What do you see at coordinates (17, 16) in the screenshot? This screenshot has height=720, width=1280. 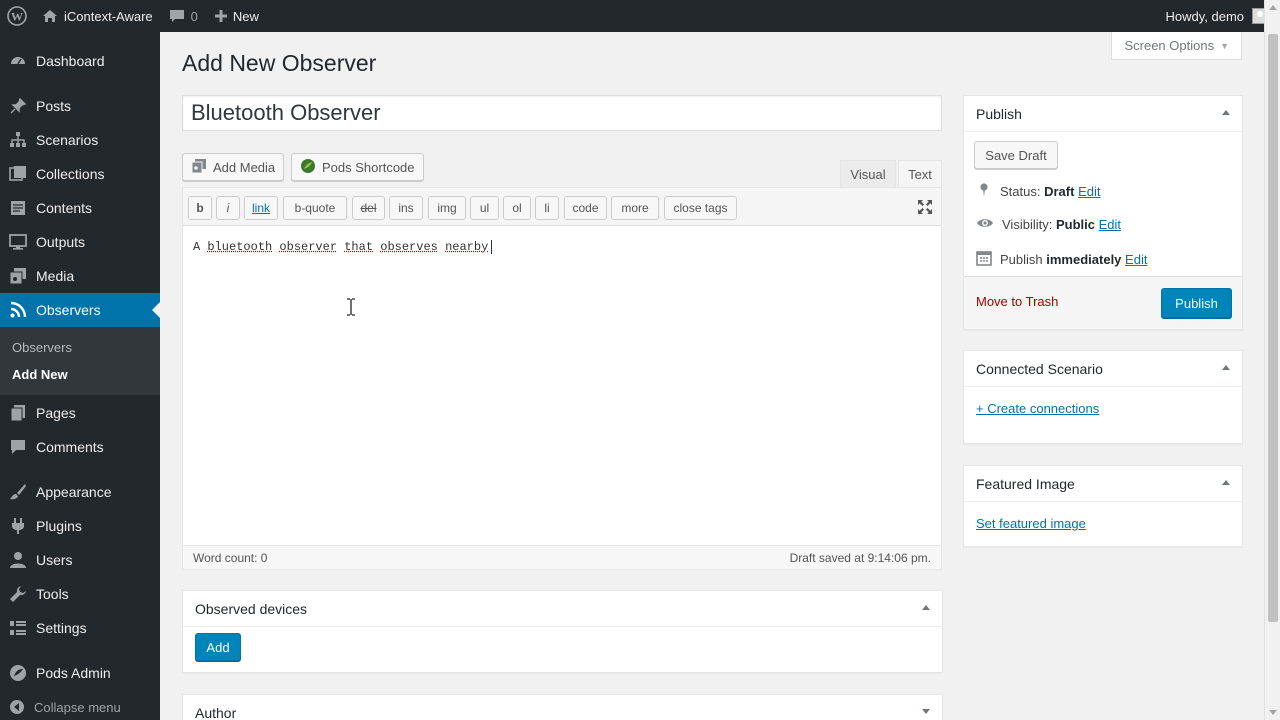 I see `wordpress-logo-icon: W` at bounding box center [17, 16].